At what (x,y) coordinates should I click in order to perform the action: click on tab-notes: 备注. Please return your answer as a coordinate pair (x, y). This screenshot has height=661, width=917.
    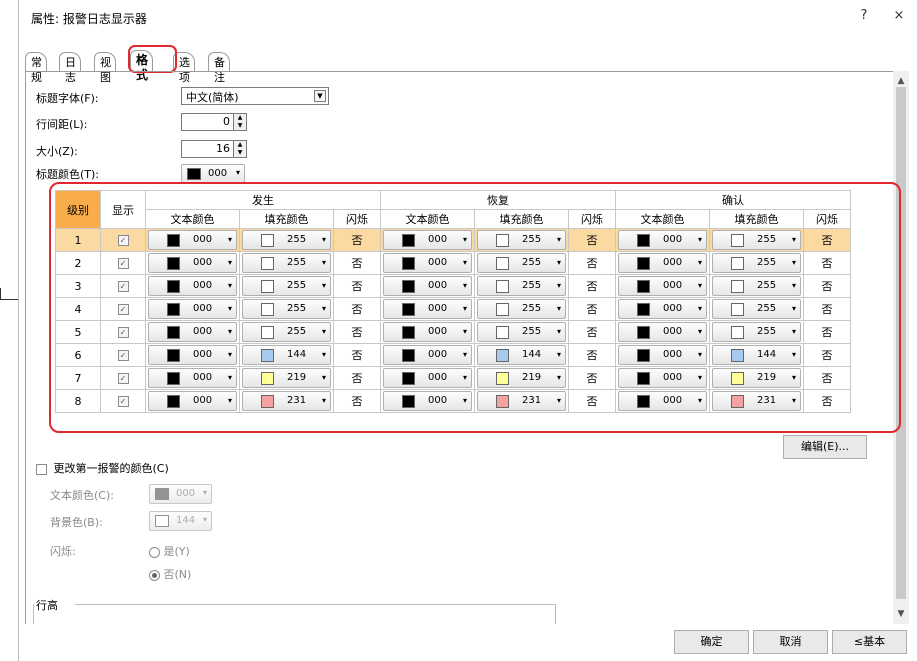
    Looking at the image, I should click on (219, 68).